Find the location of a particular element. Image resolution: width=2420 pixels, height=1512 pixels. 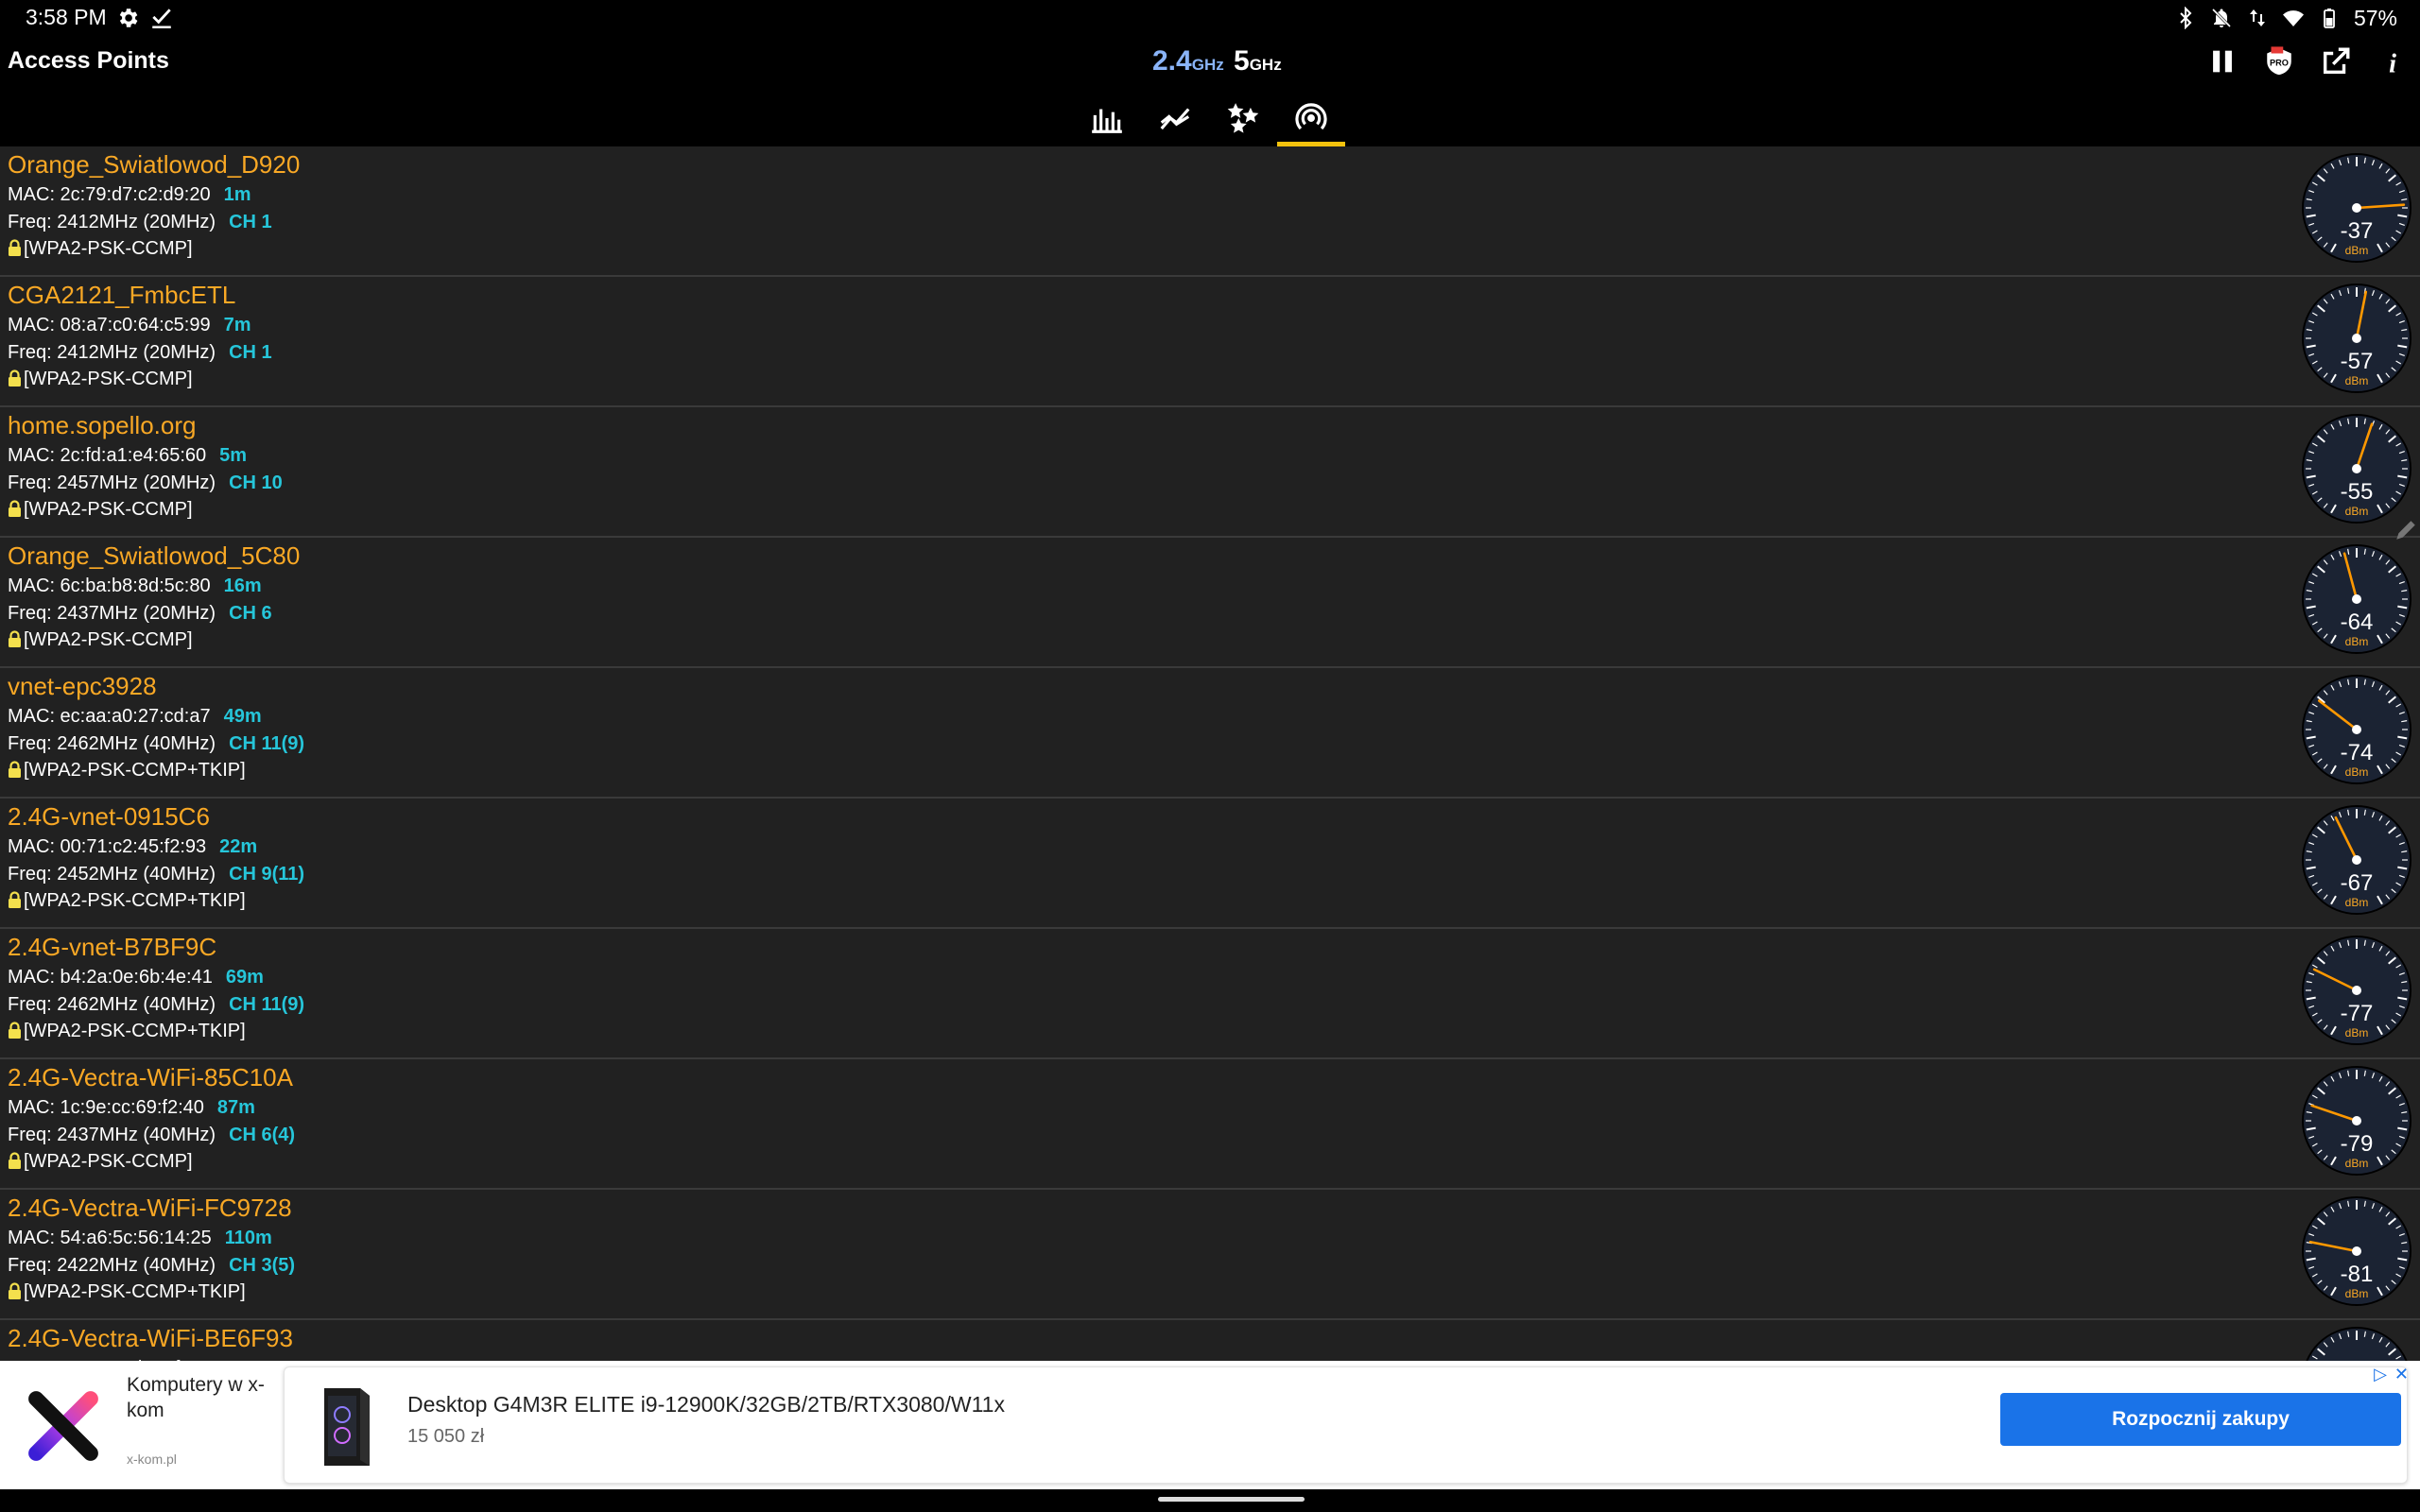

pen-icon is located at coordinates (2406, 530).